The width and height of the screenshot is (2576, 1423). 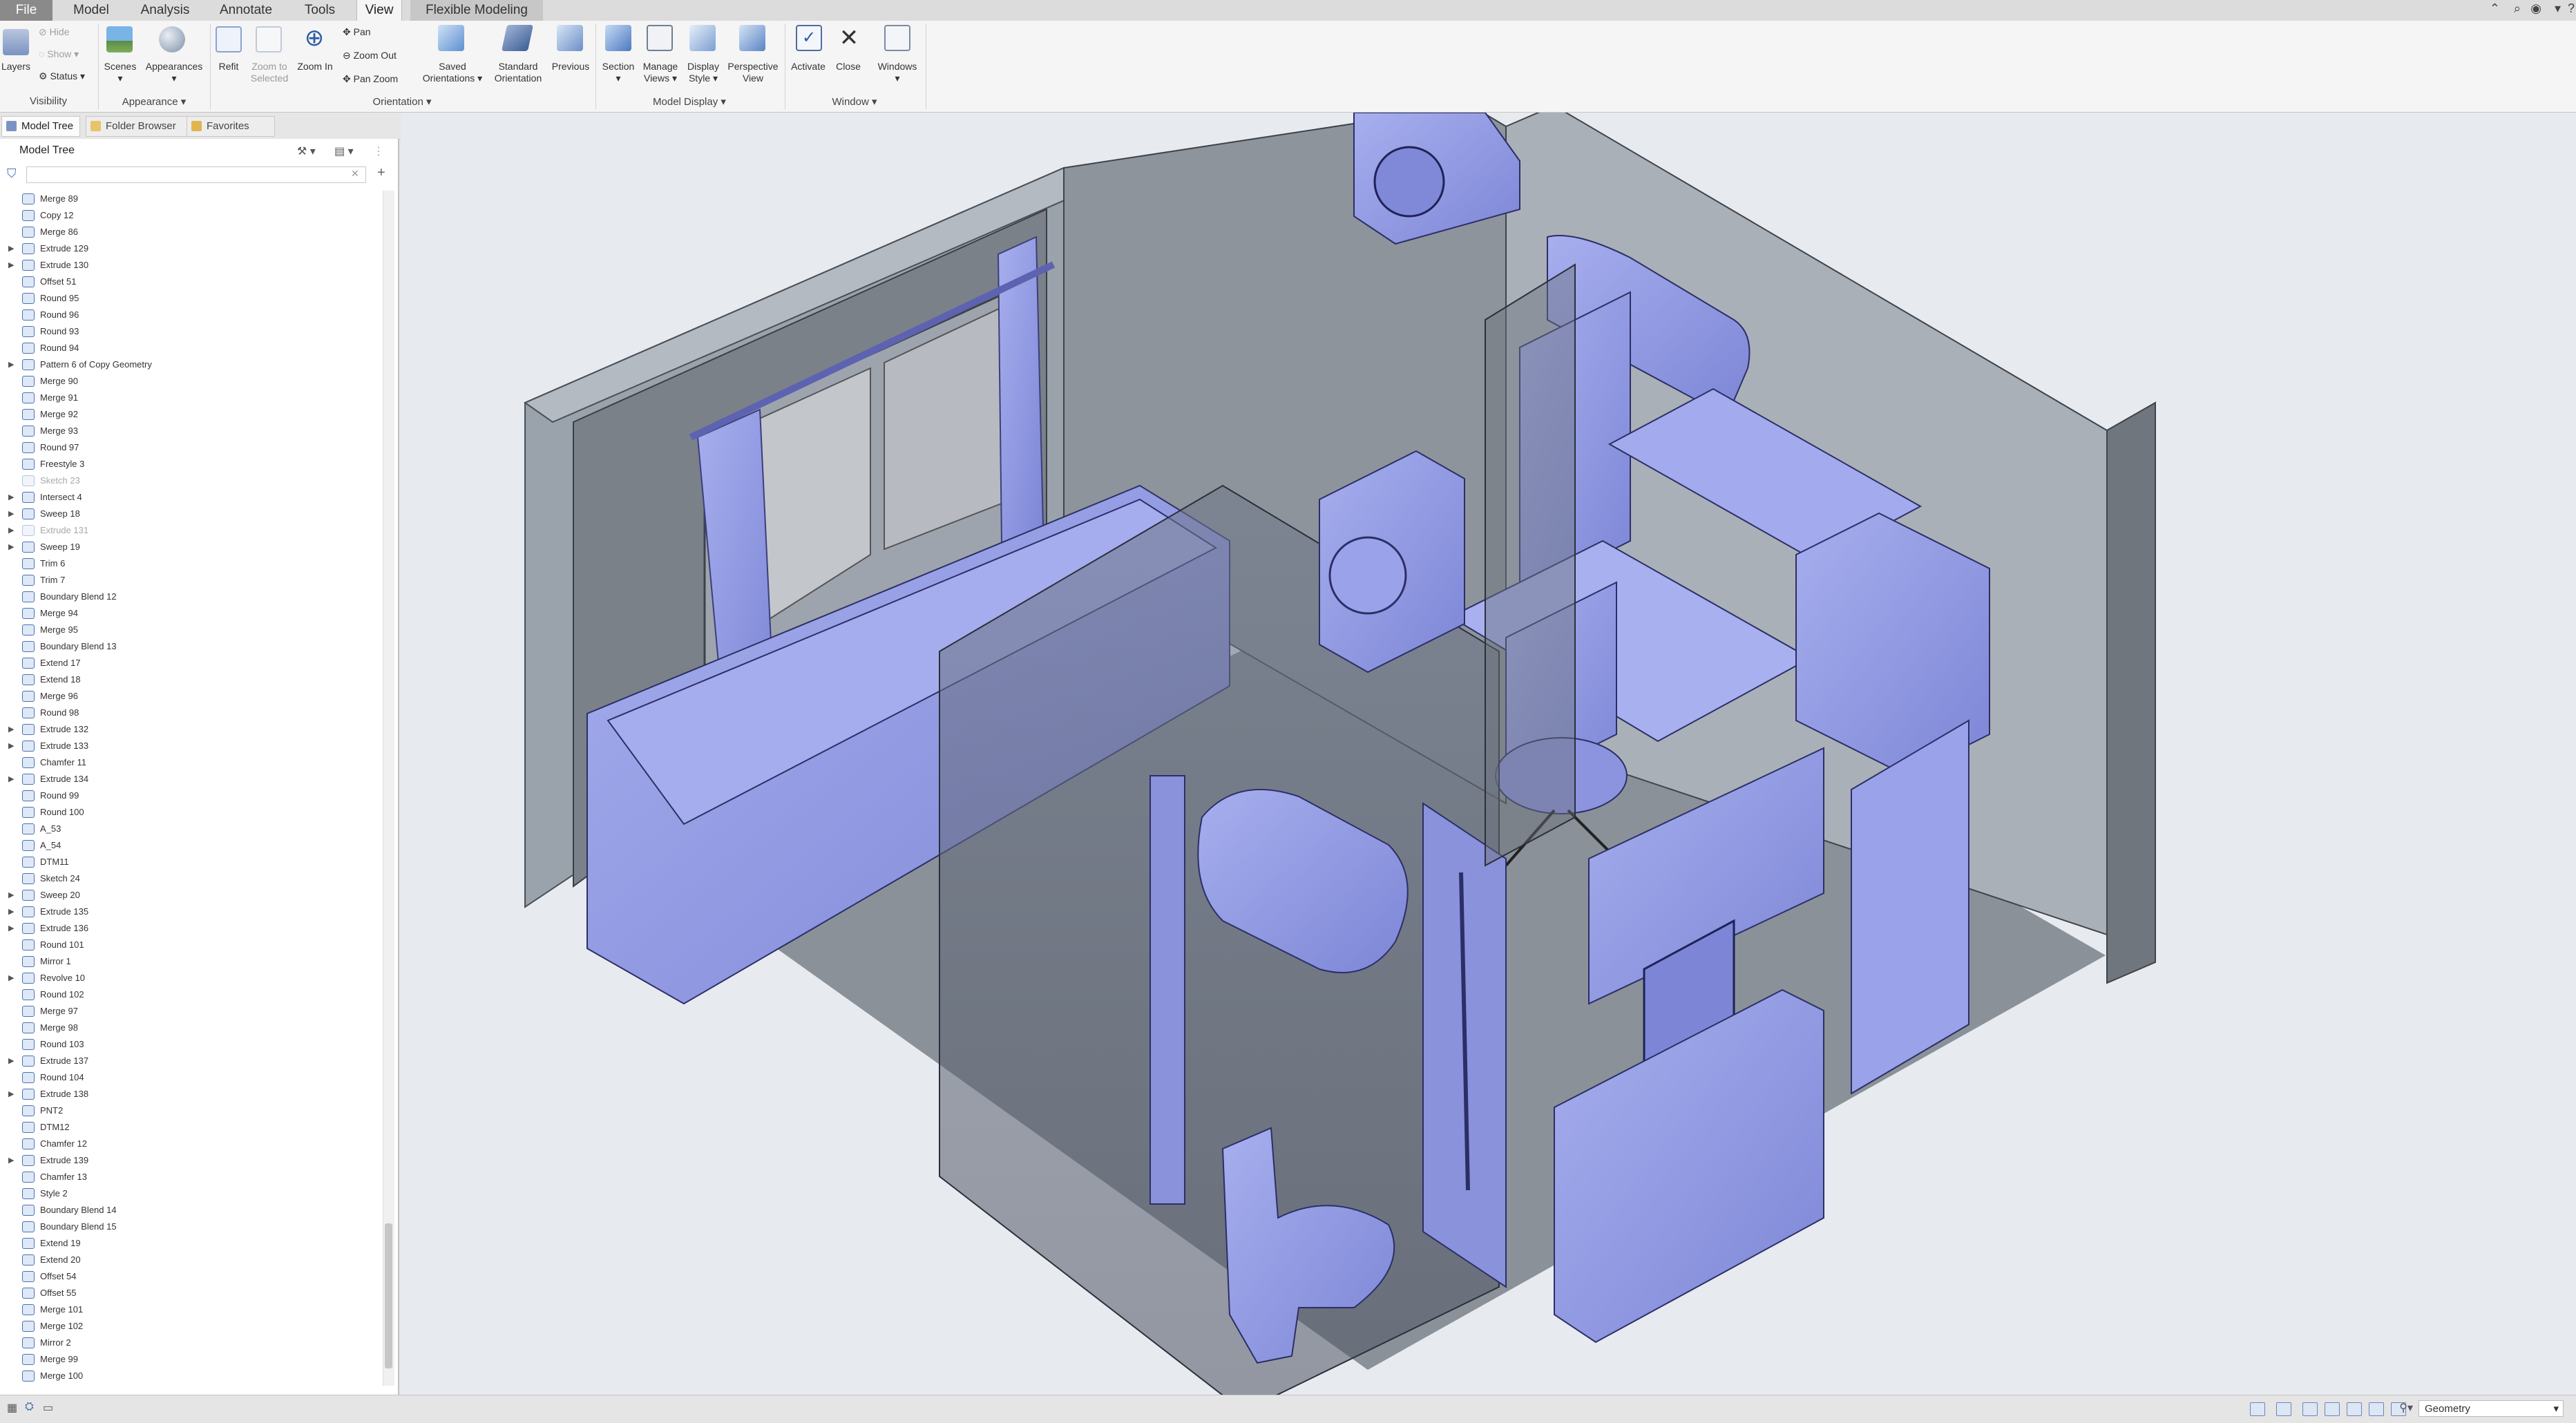 What do you see at coordinates (192, 1110) in the screenshot?
I see `tree-item: PNT2` at bounding box center [192, 1110].